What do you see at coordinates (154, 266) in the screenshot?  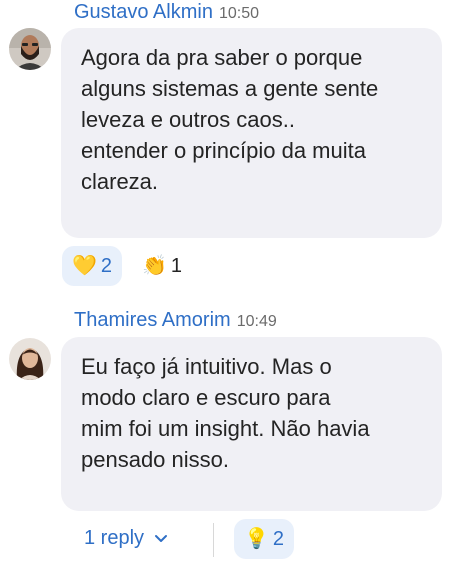 I see `clapping-hands-icon: 👏` at bounding box center [154, 266].